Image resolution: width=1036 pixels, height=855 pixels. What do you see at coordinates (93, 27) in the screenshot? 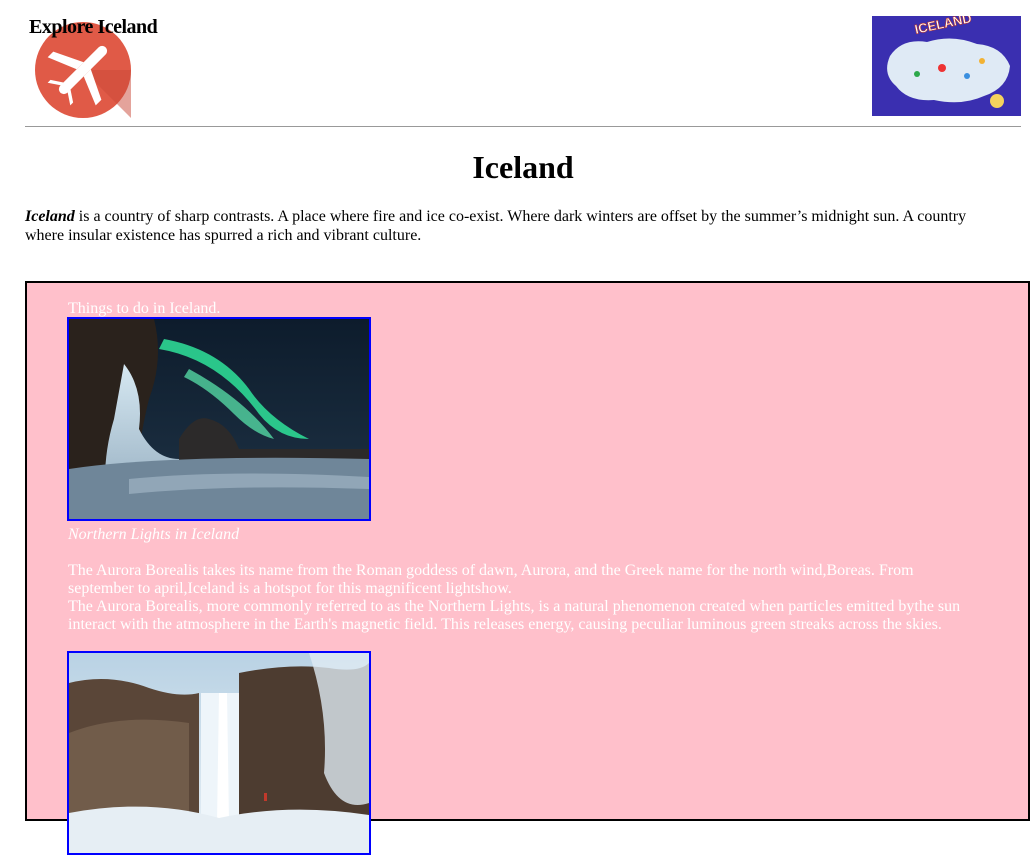
I see `brand-title: Explore Iceland` at bounding box center [93, 27].